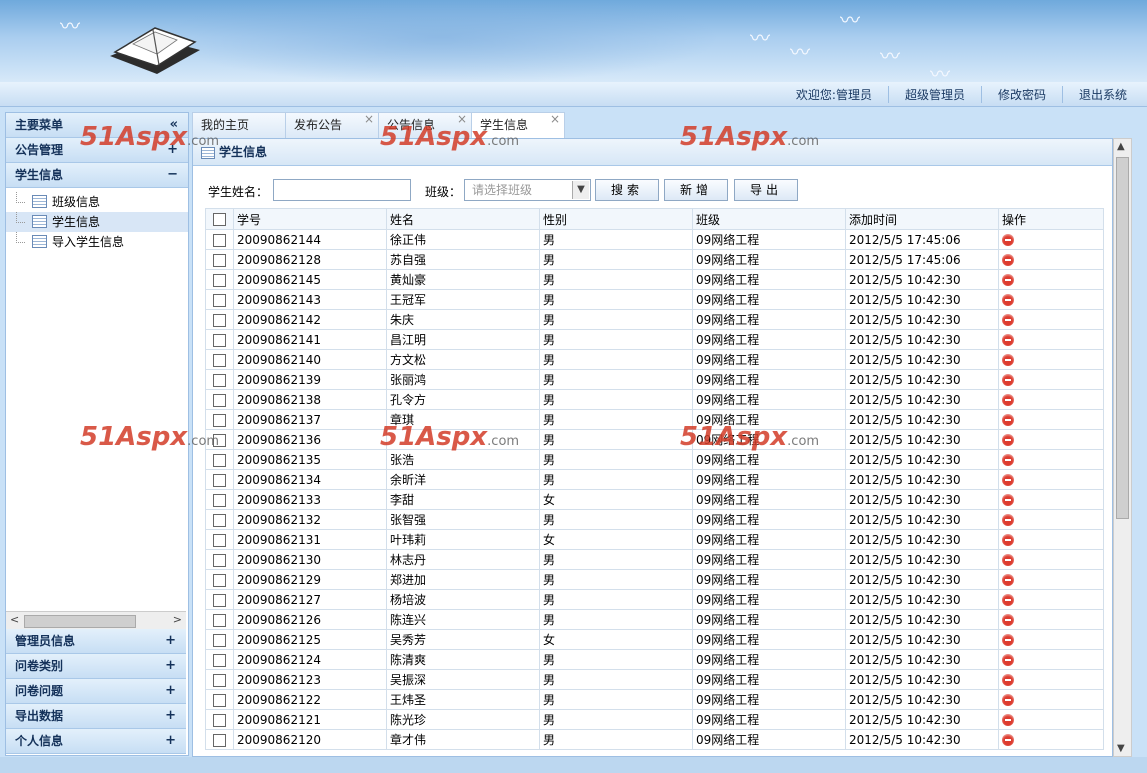 The height and width of the screenshot is (773, 1147). I want to click on sidebar-group-announcement: 公告管理 +, so click(97, 150).